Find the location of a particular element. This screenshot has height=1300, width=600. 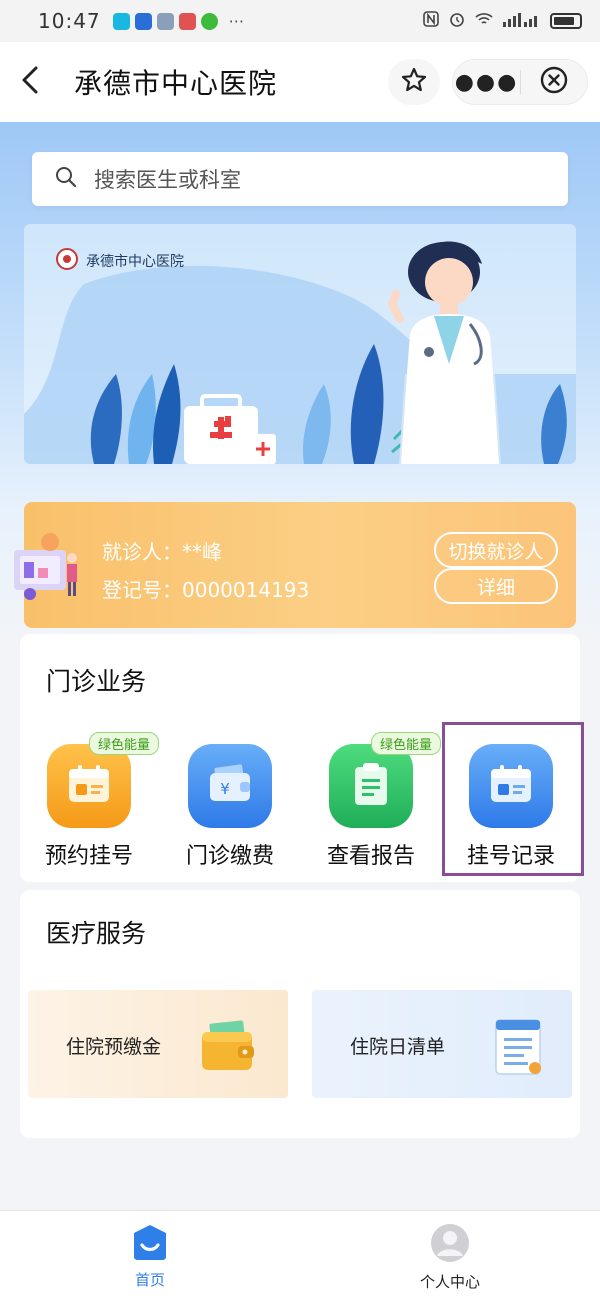

alarm-icon is located at coordinates (457, 21).